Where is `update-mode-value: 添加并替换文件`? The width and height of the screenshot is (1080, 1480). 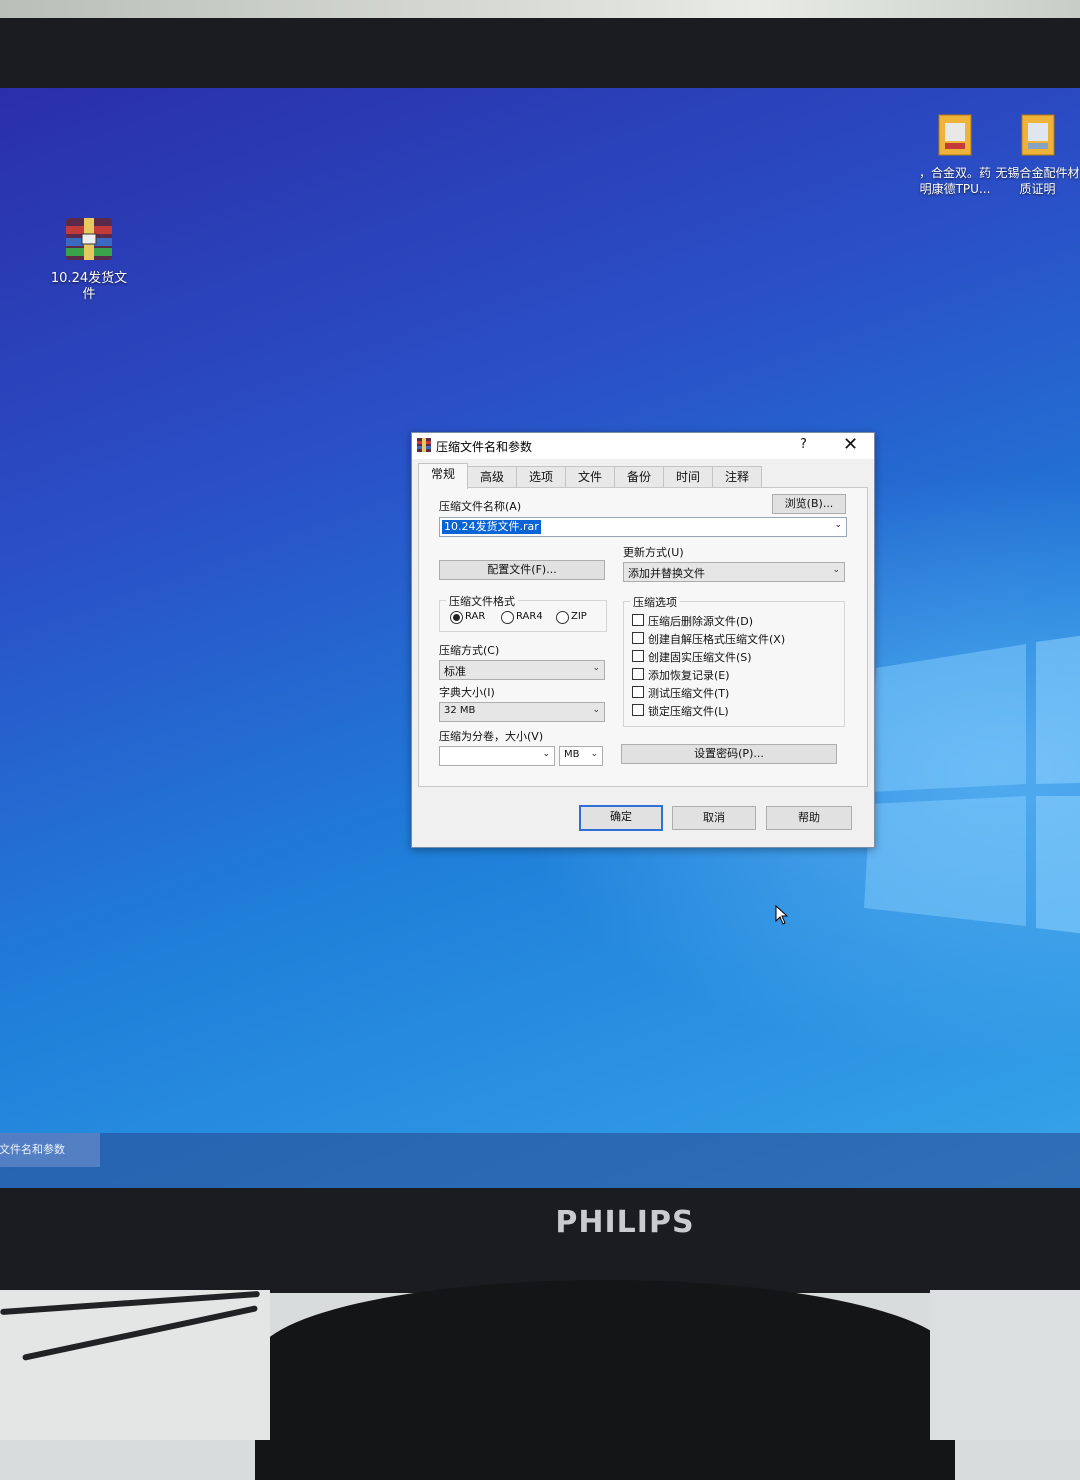
update-mode-value: 添加并替换文件 is located at coordinates (666, 573).